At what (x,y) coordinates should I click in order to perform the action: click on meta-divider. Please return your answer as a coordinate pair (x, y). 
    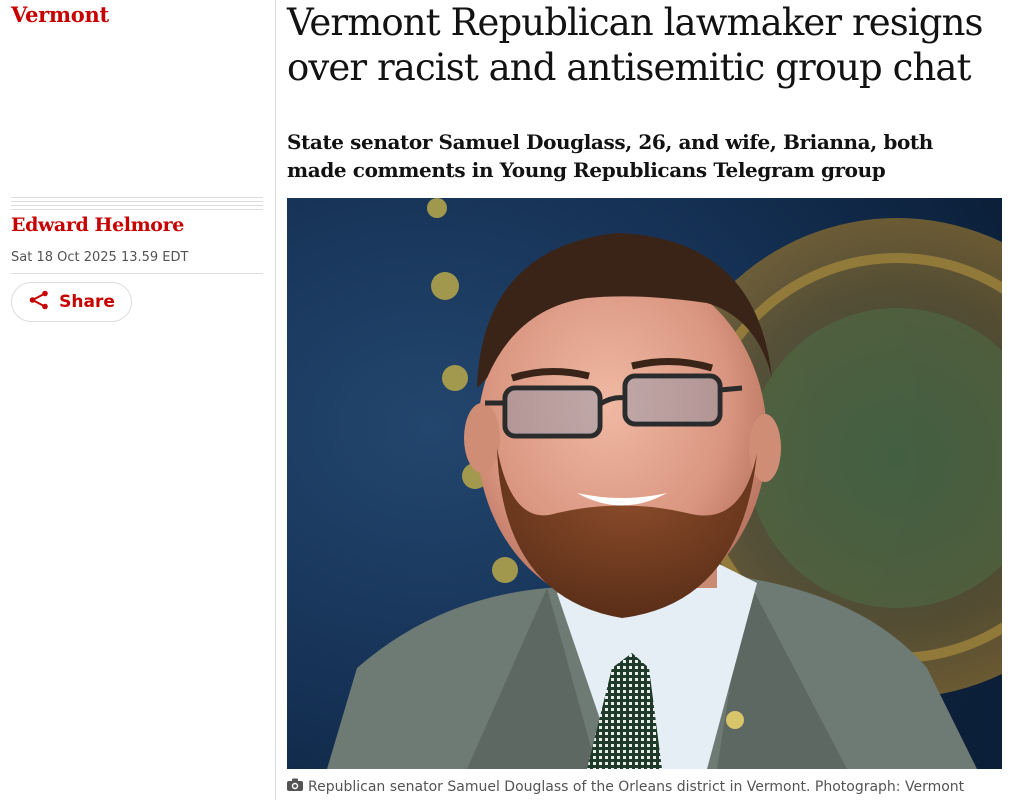
    Looking at the image, I should click on (137, 273).